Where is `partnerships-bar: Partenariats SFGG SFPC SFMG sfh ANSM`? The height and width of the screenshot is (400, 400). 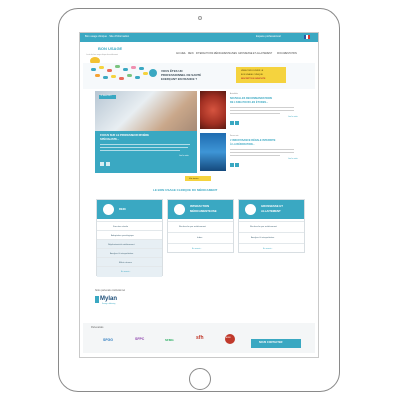
partnerships-bar: Partenariats SFGG SFPC SFMG sfh ANSM is located at coordinates (199, 338).